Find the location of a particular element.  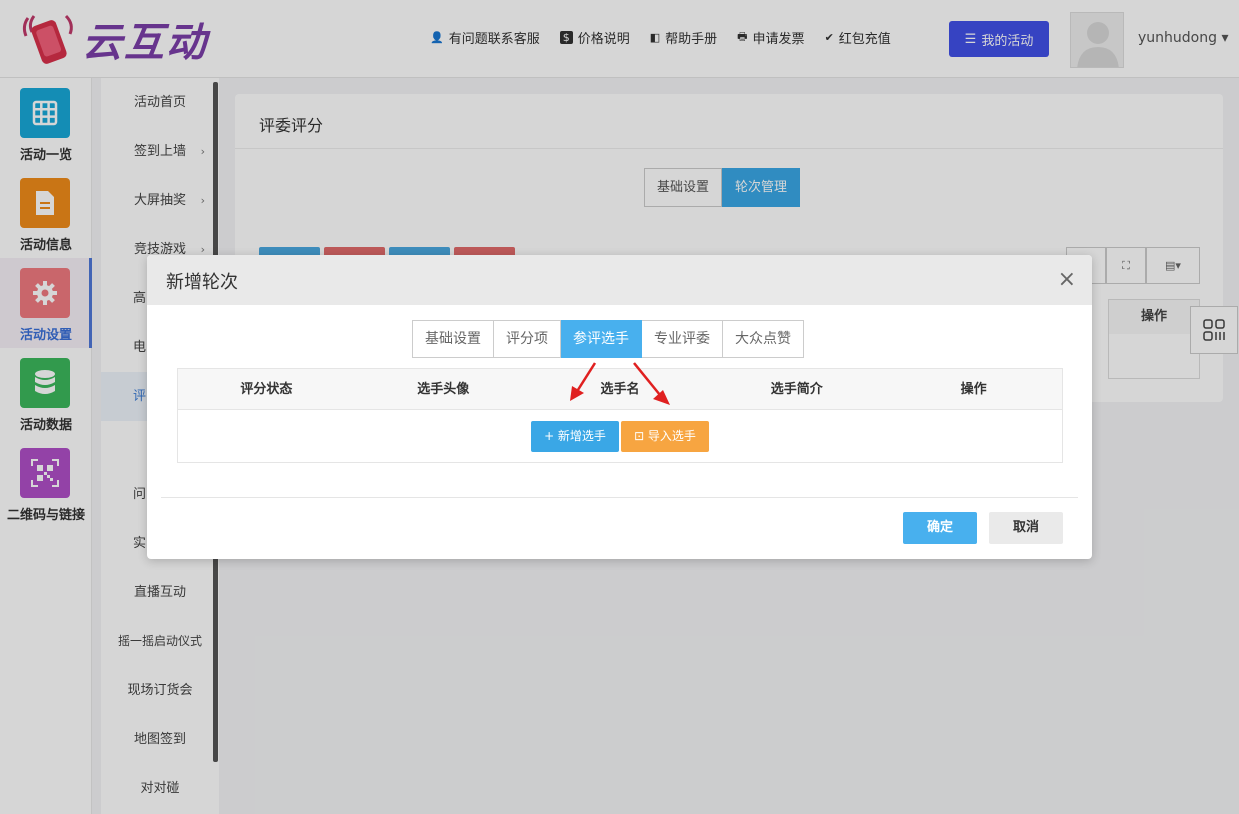

modal-header: 新增轮次 × is located at coordinates (619, 280).